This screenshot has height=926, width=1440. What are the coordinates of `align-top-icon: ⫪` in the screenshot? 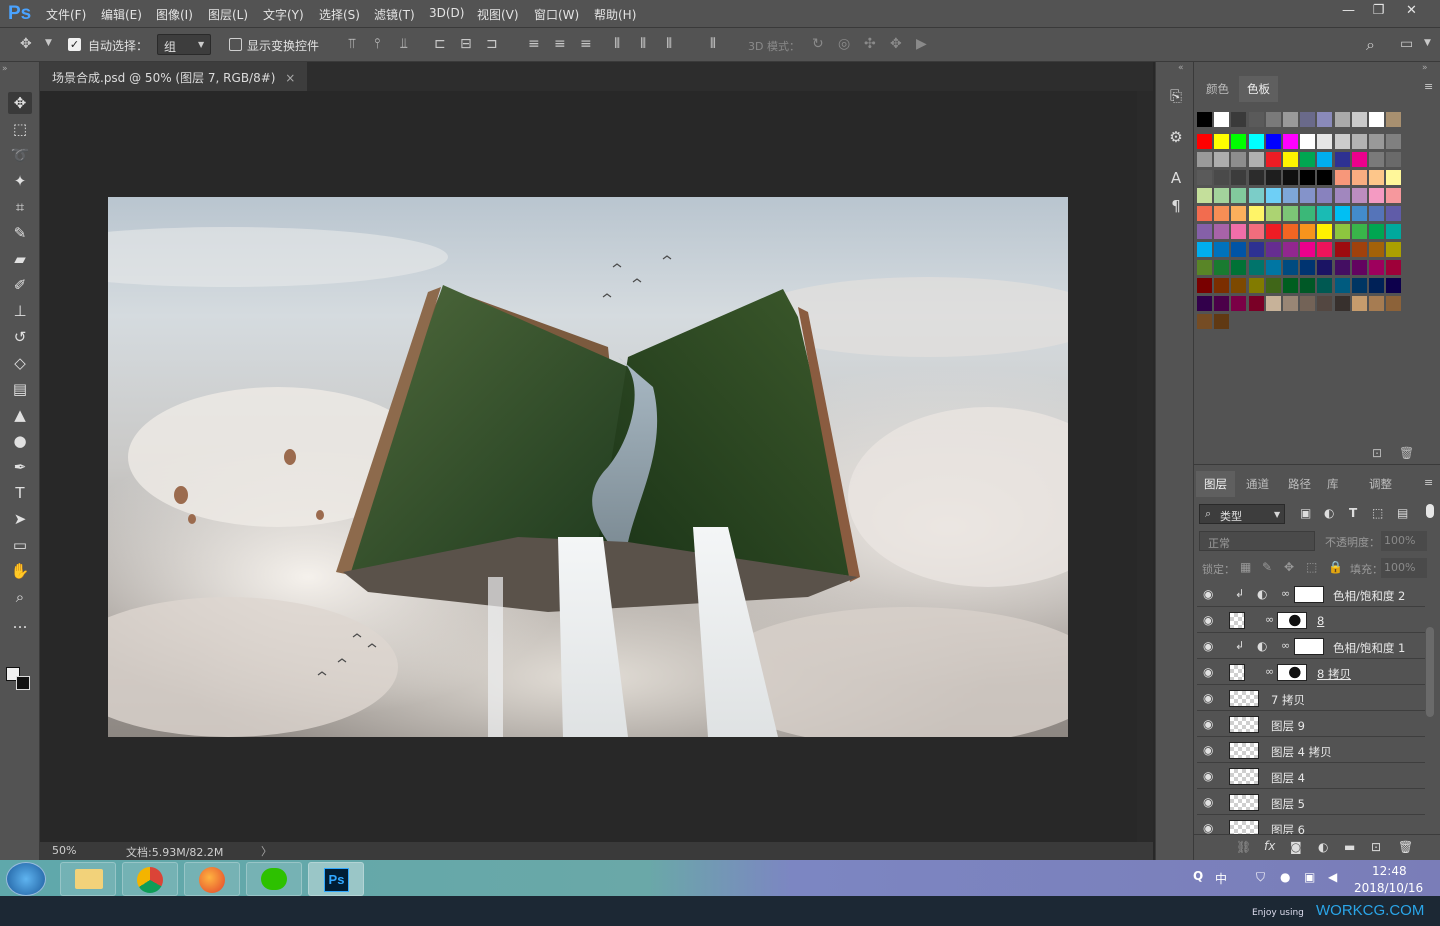 It's located at (352, 44).